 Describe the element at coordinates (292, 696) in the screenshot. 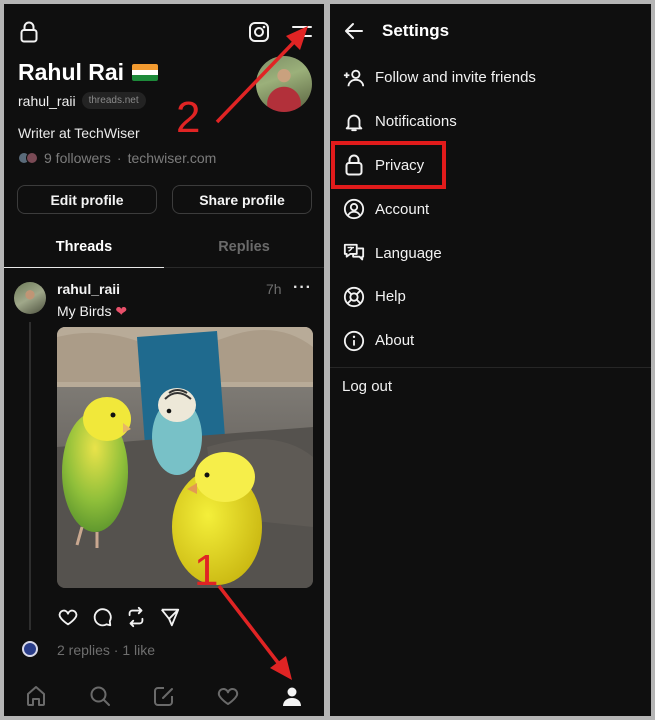

I see `profile-nav-icon` at that location.